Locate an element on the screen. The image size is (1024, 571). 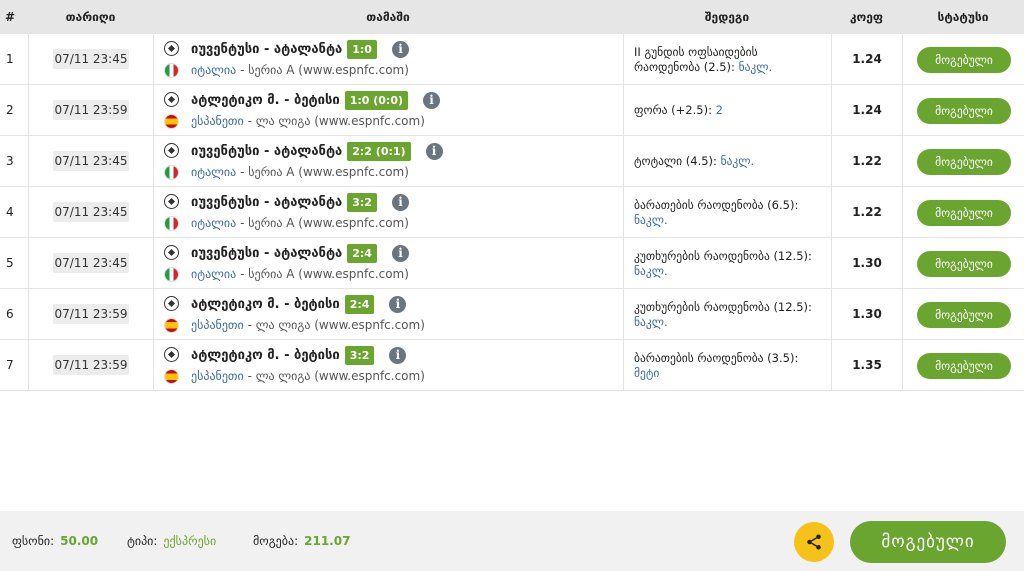
win-value: 211.07 is located at coordinates (327, 541).